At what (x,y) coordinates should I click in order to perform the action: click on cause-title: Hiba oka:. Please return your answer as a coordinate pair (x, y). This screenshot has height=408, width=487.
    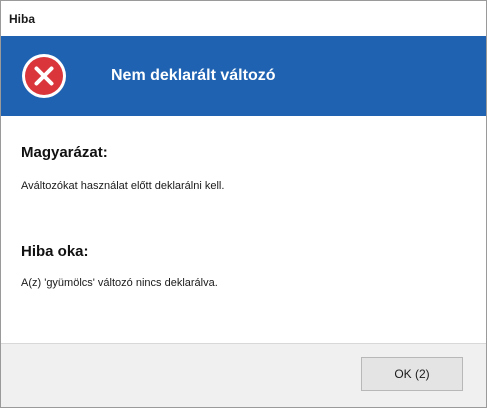
    Looking at the image, I should click on (55, 251).